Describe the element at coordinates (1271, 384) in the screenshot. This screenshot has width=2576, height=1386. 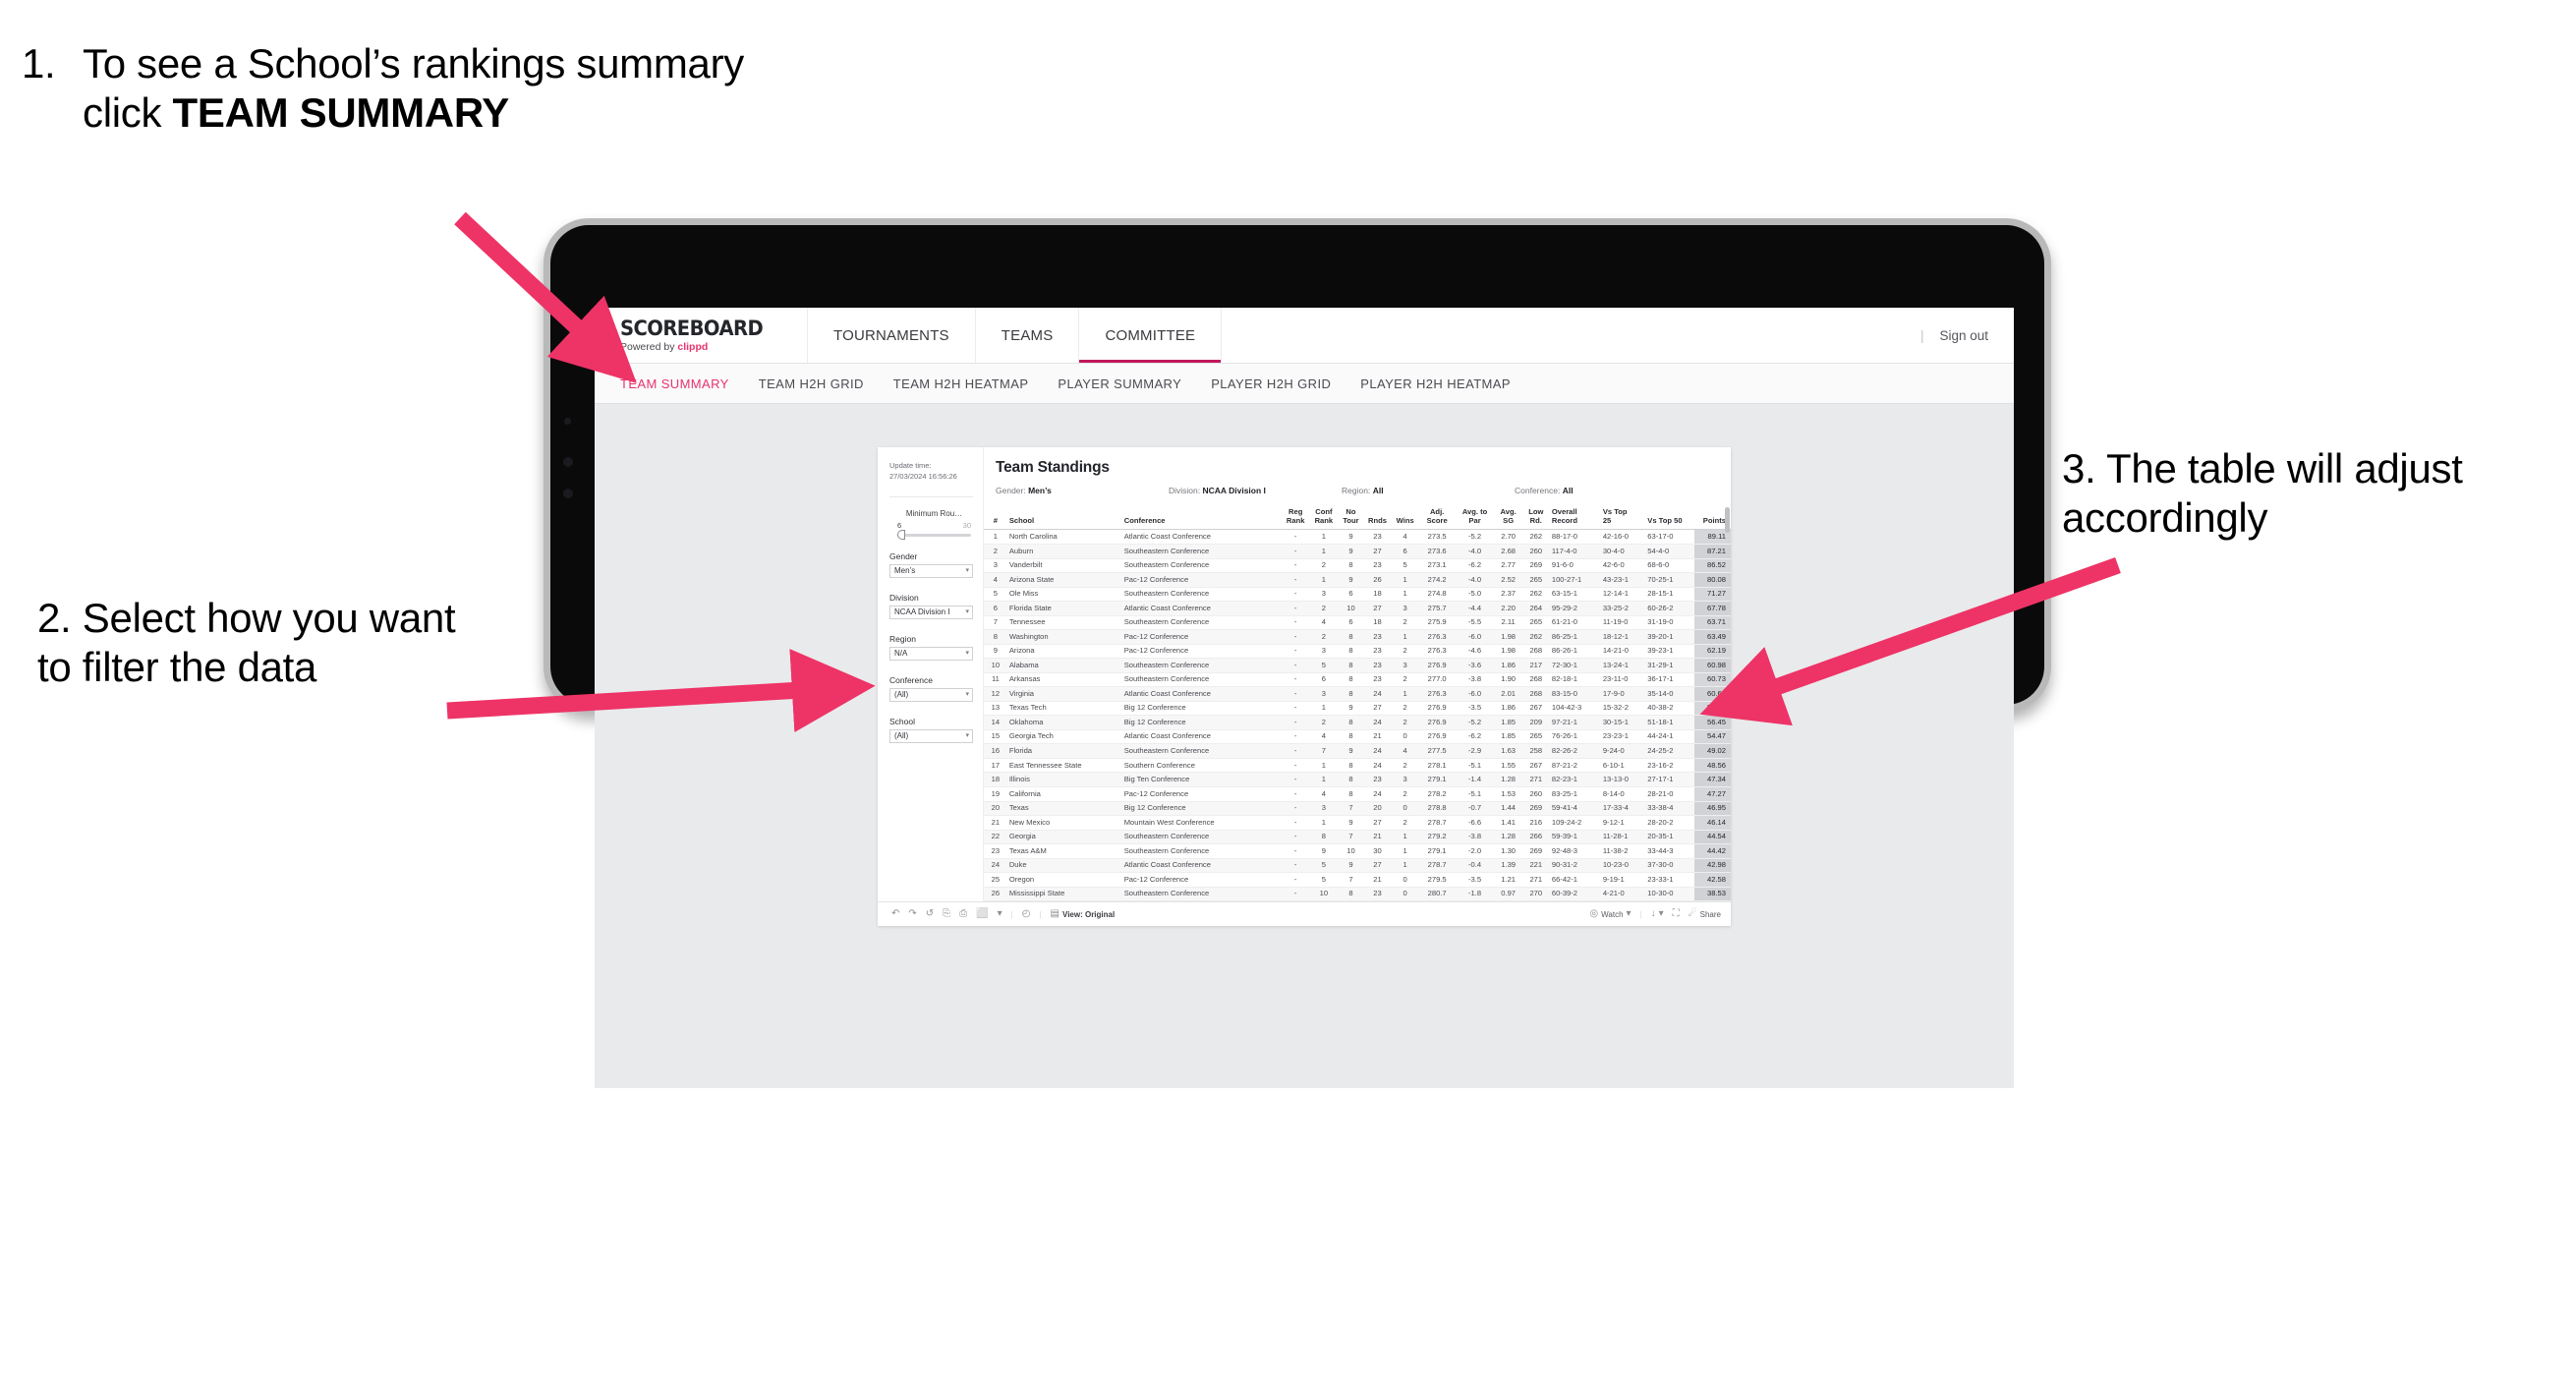
I see `tab-player-h2h-grid: PLAYER H2H GRID` at that location.